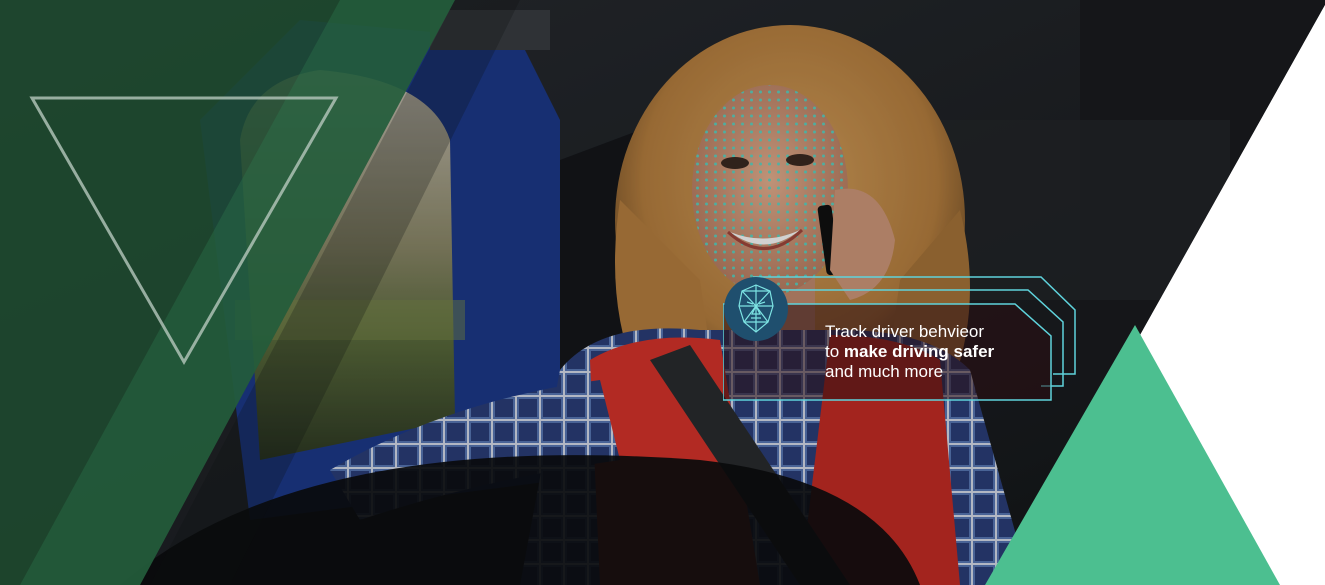 Image resolution: width=1325 pixels, height=585 pixels. I want to click on callout-line-2-prefix: to, so click(834, 351).